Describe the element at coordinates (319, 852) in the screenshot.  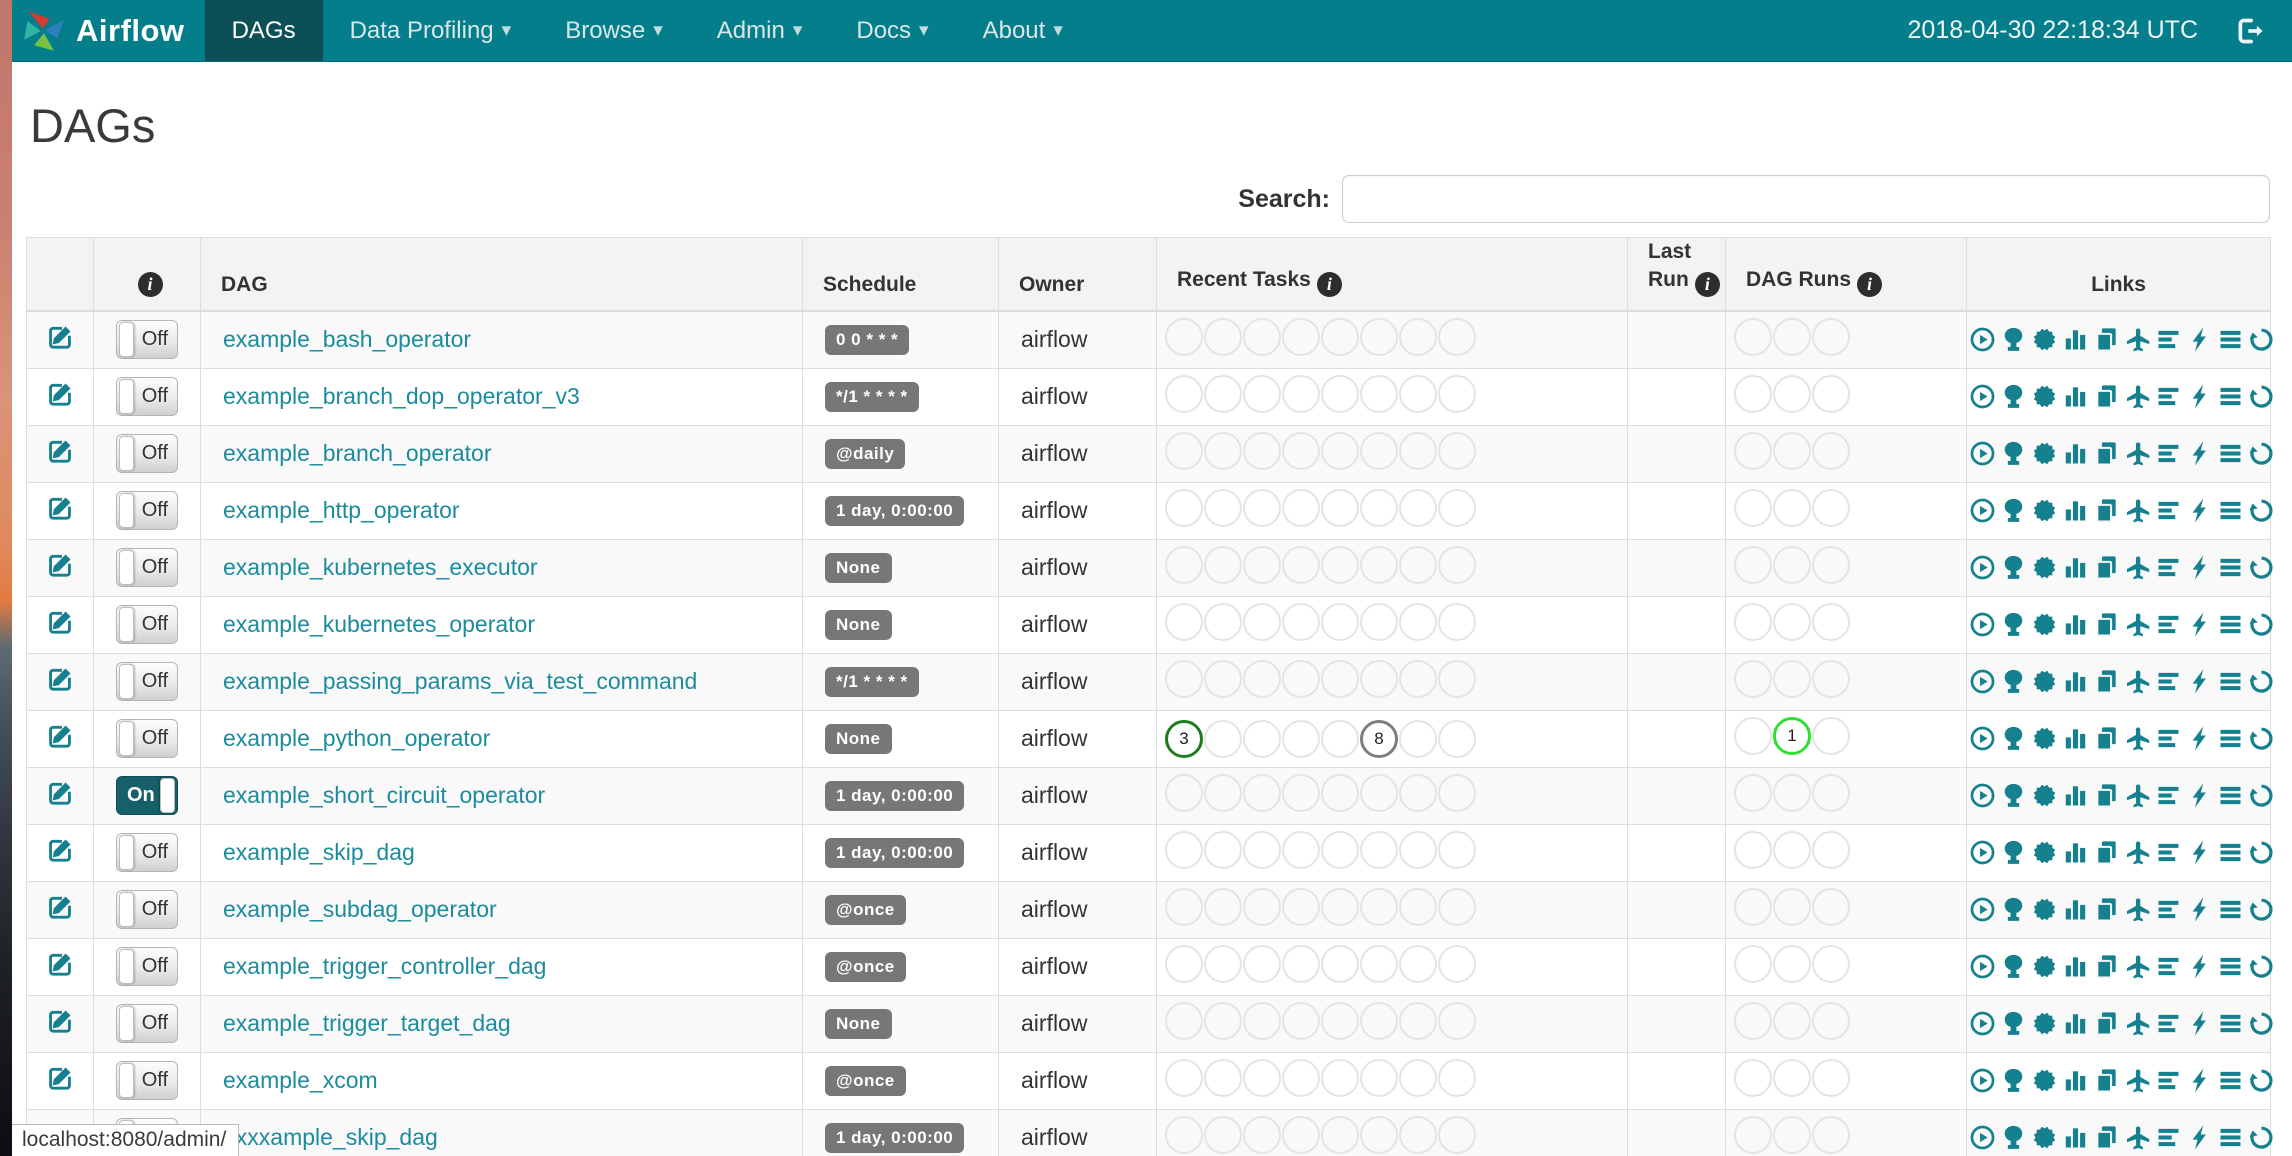
I see `dag-link: example_skip_dag` at that location.